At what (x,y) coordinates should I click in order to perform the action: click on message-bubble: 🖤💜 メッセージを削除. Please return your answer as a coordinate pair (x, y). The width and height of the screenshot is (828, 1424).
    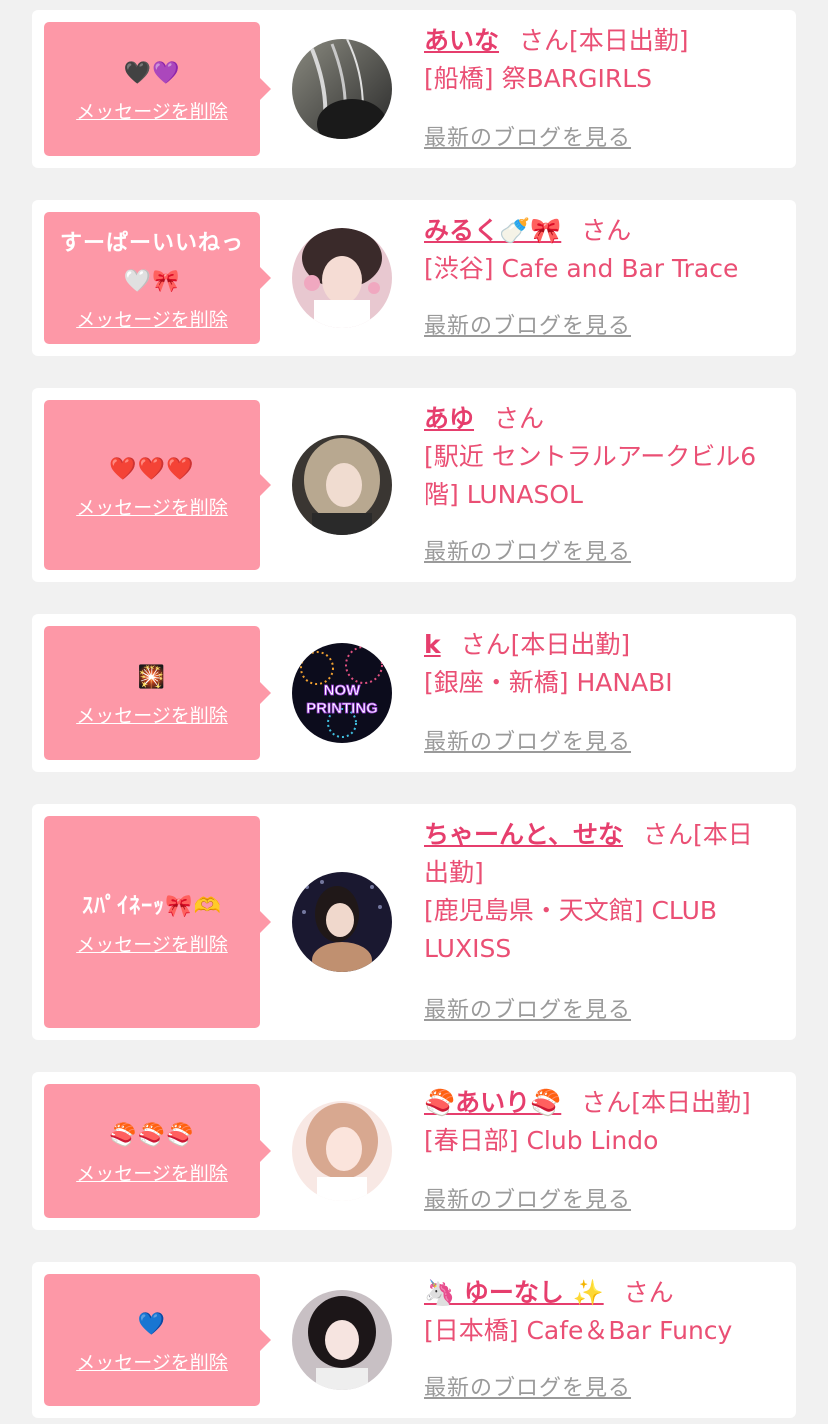
    Looking at the image, I should click on (157, 89).